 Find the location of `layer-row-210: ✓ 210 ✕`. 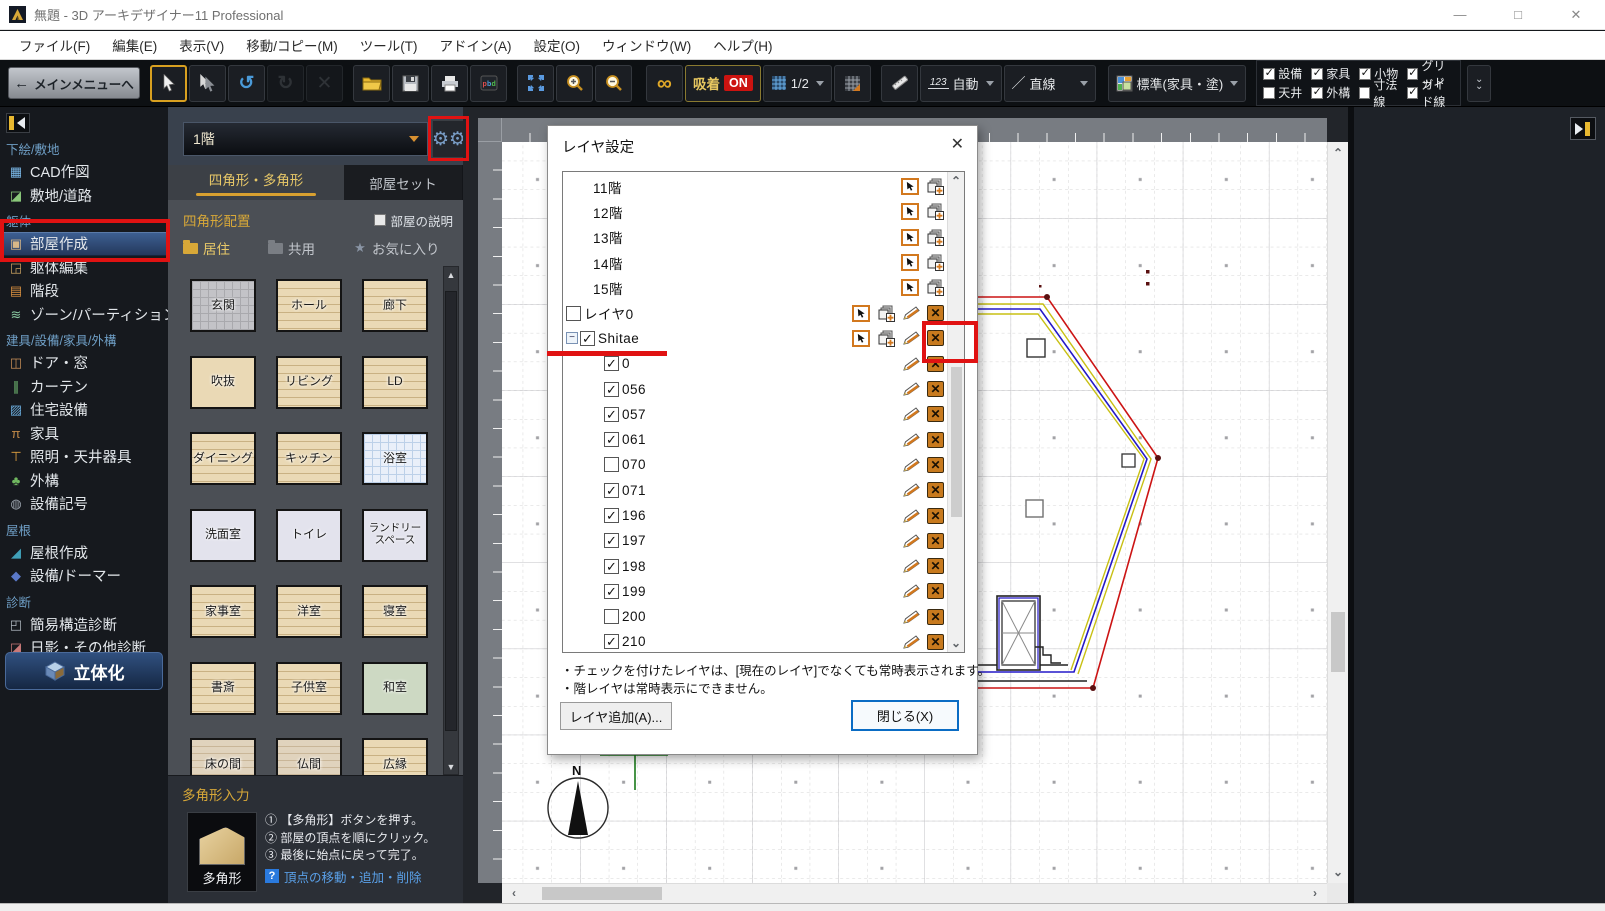

layer-row-210: ✓ 210 ✕ is located at coordinates (756, 640).